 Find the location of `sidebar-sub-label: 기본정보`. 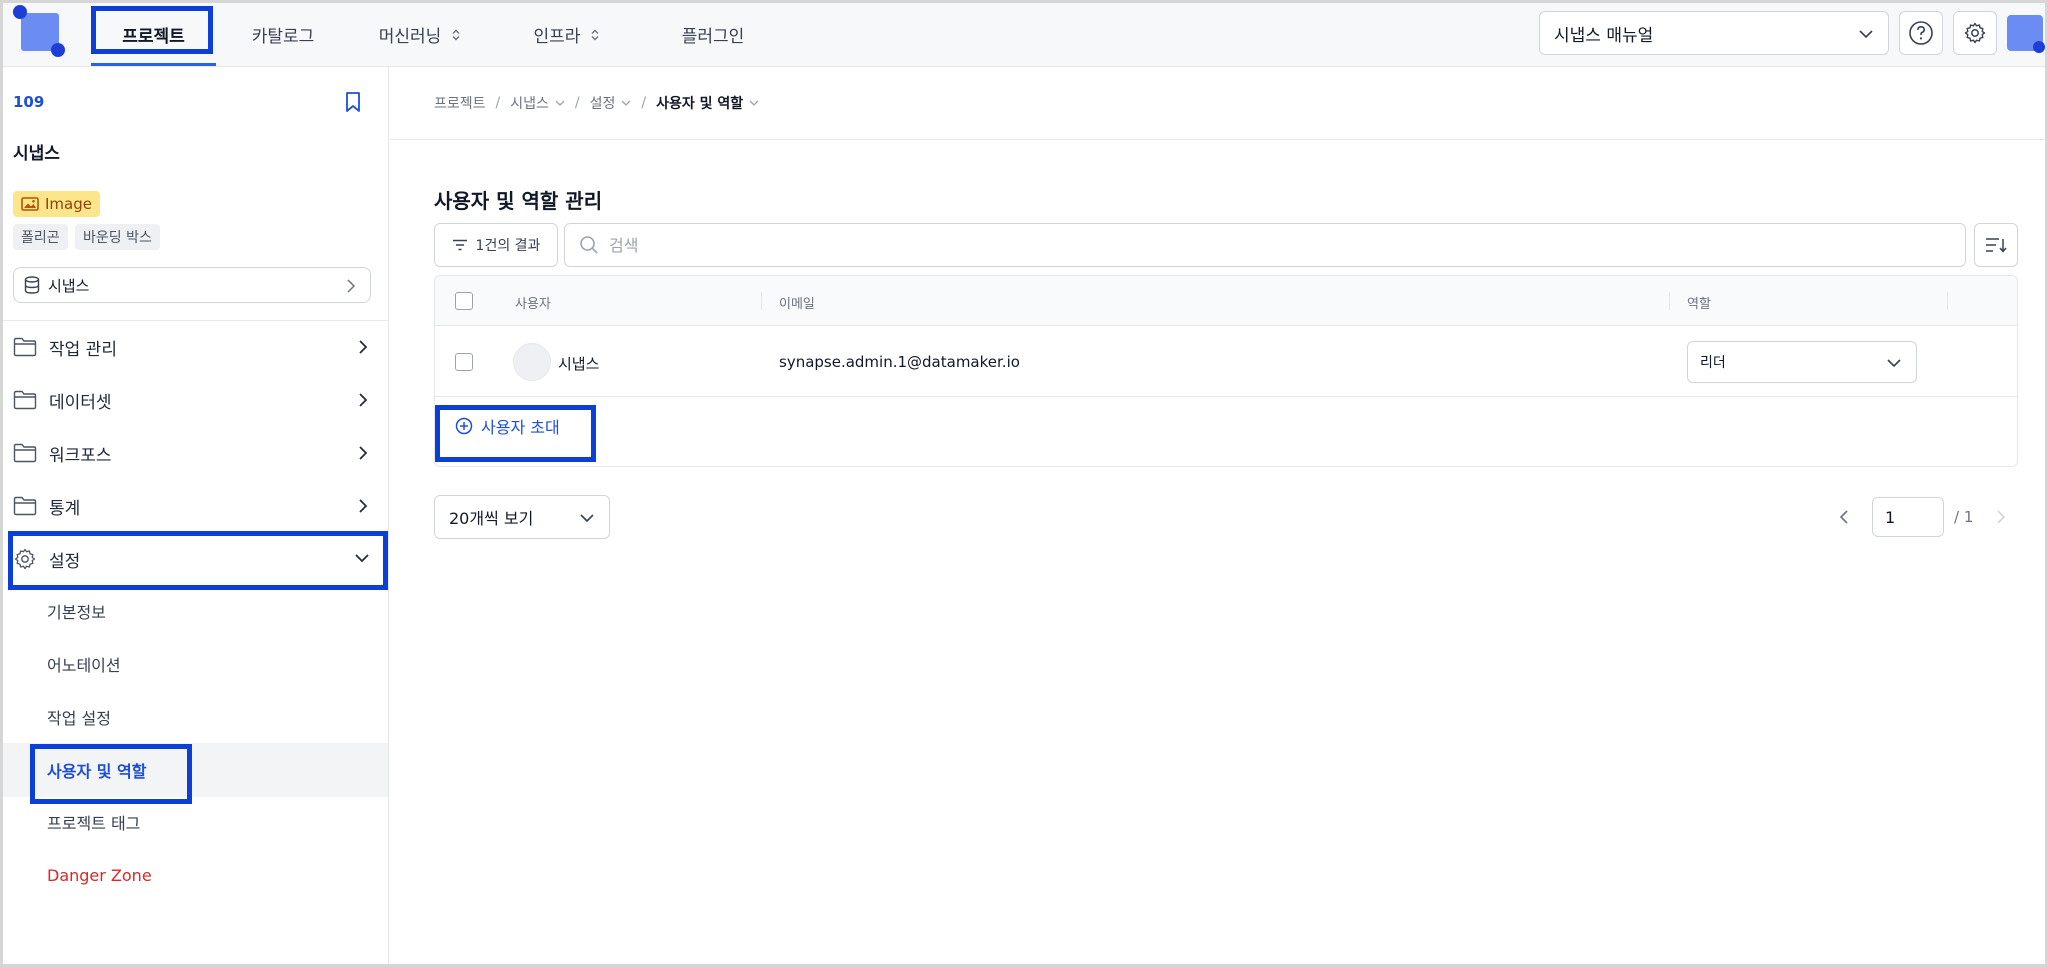

sidebar-sub-label: 기본정보 is located at coordinates (76, 612).